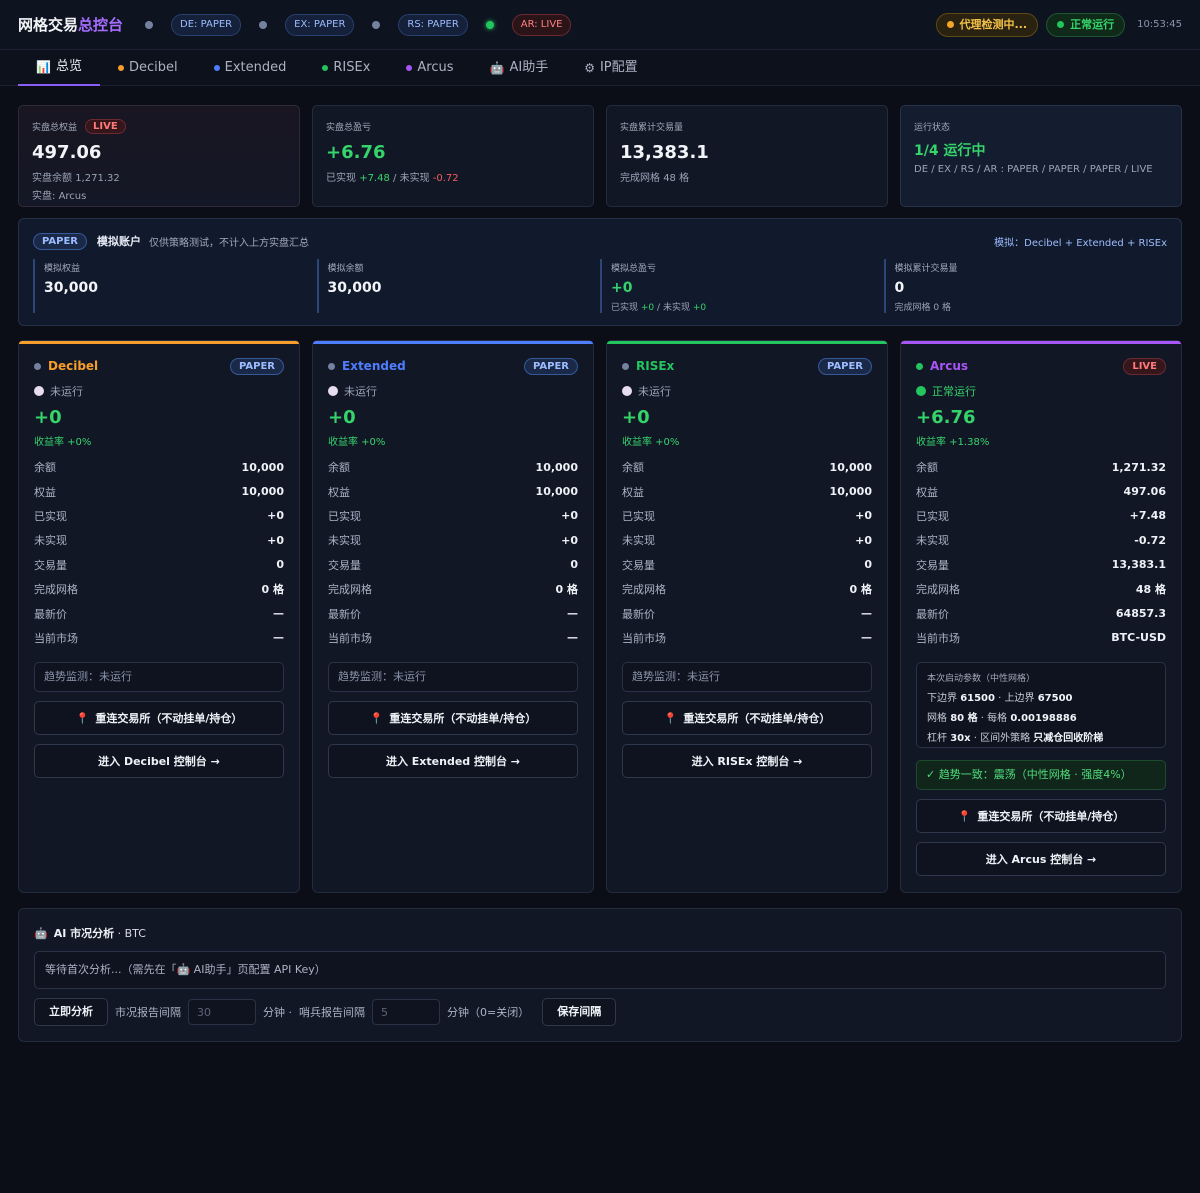  I want to click on exchange-name: Arcus, so click(949, 366).